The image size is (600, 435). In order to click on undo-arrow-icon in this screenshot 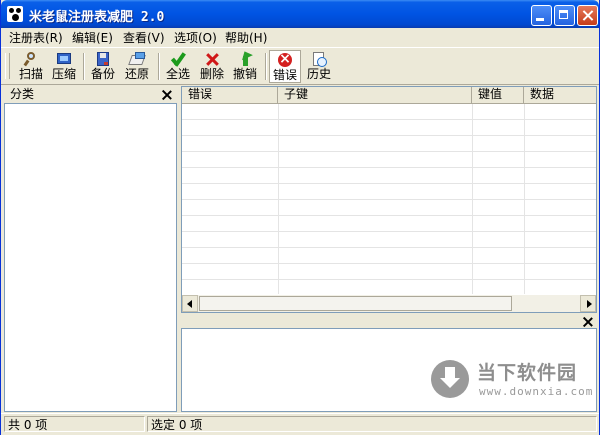, I will do `click(245, 59)`.